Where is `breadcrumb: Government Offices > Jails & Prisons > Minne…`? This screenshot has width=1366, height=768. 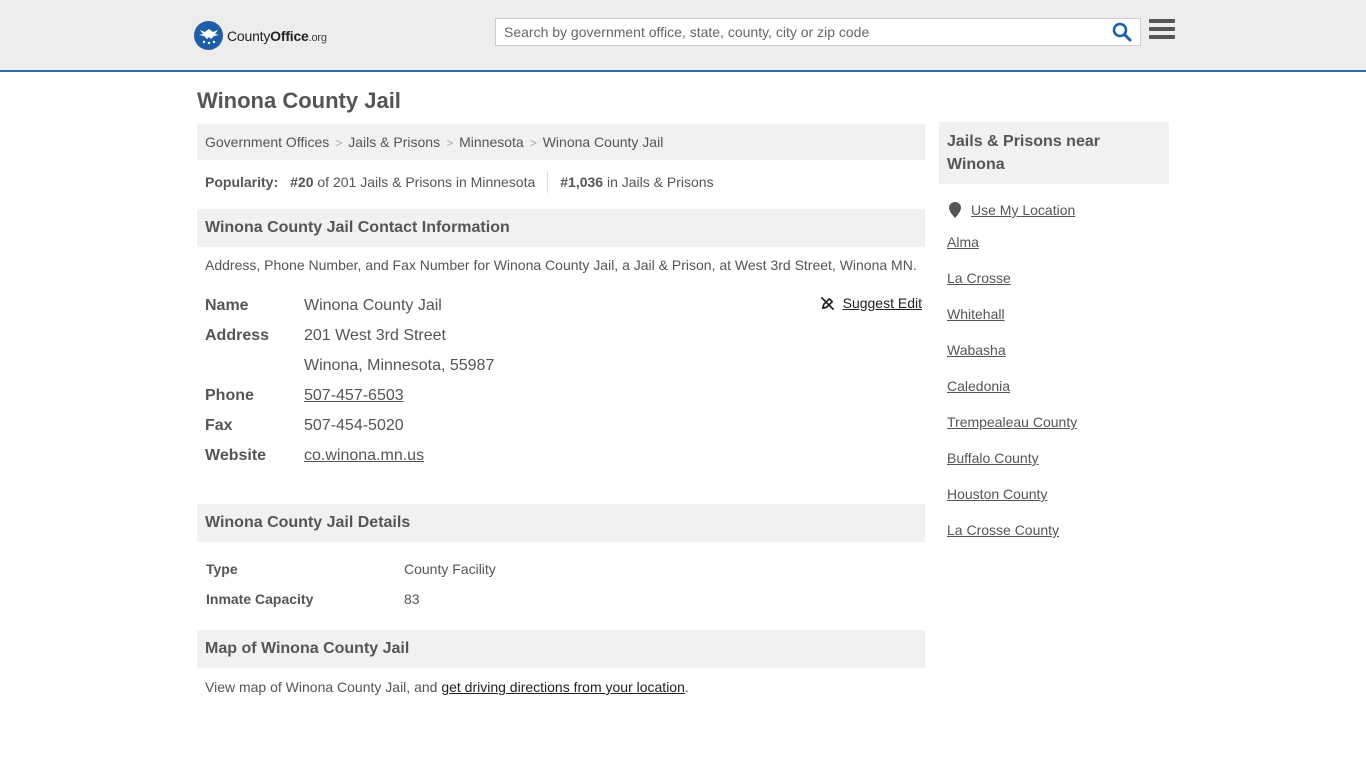
breadcrumb: Government Offices > Jails & Prisons > Minne… is located at coordinates (561, 142).